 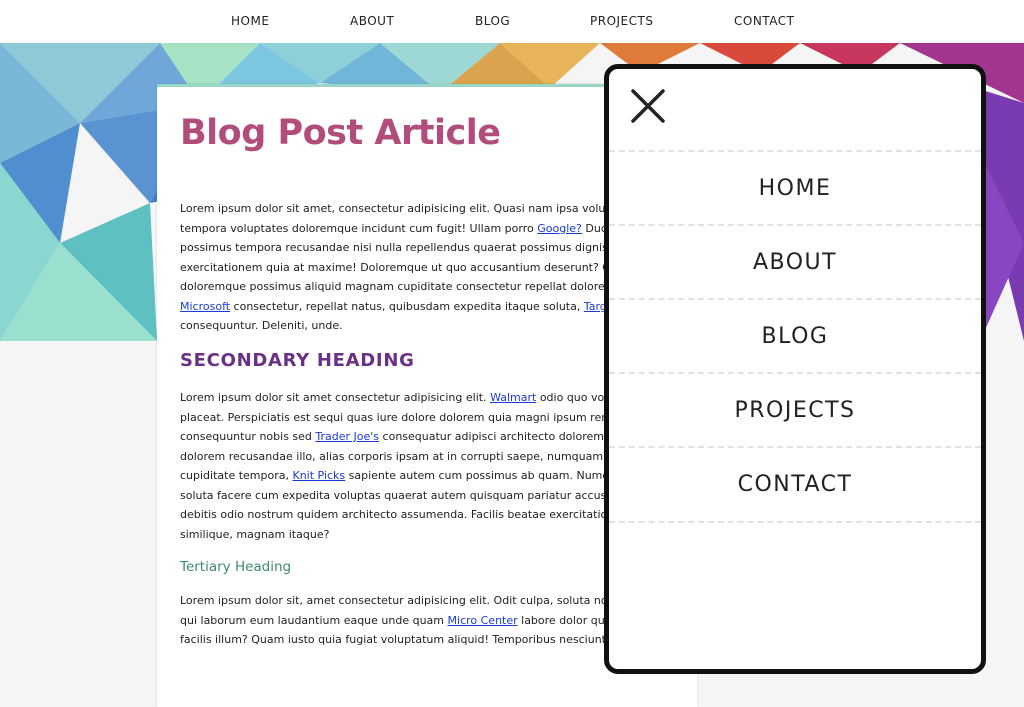 I want to click on menu-item-projects: PROJECTS, so click(x=795, y=409).